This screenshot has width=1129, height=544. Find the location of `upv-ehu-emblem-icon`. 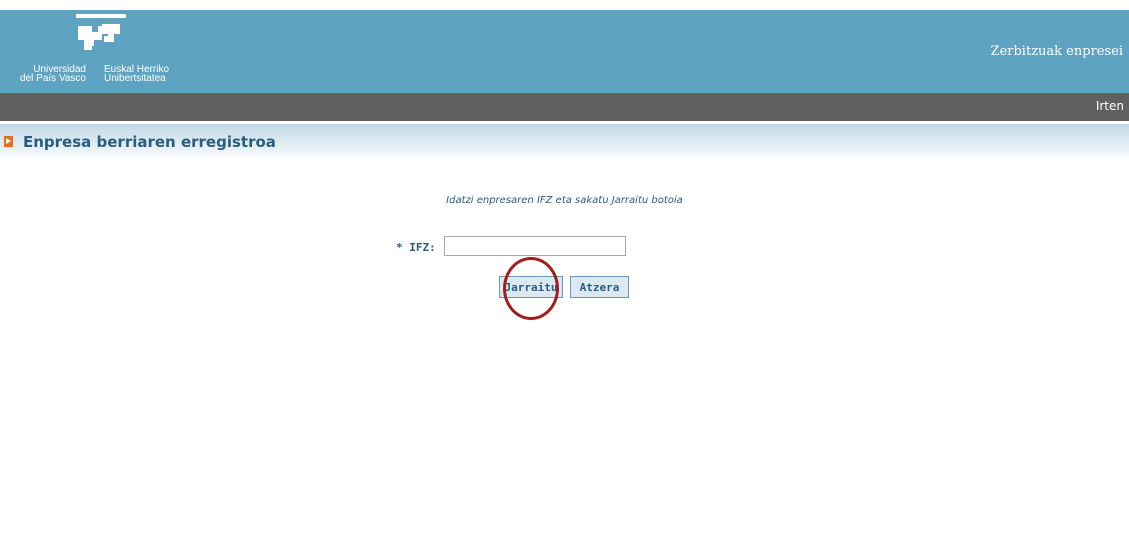

upv-ehu-emblem-icon is located at coordinates (101, 32).